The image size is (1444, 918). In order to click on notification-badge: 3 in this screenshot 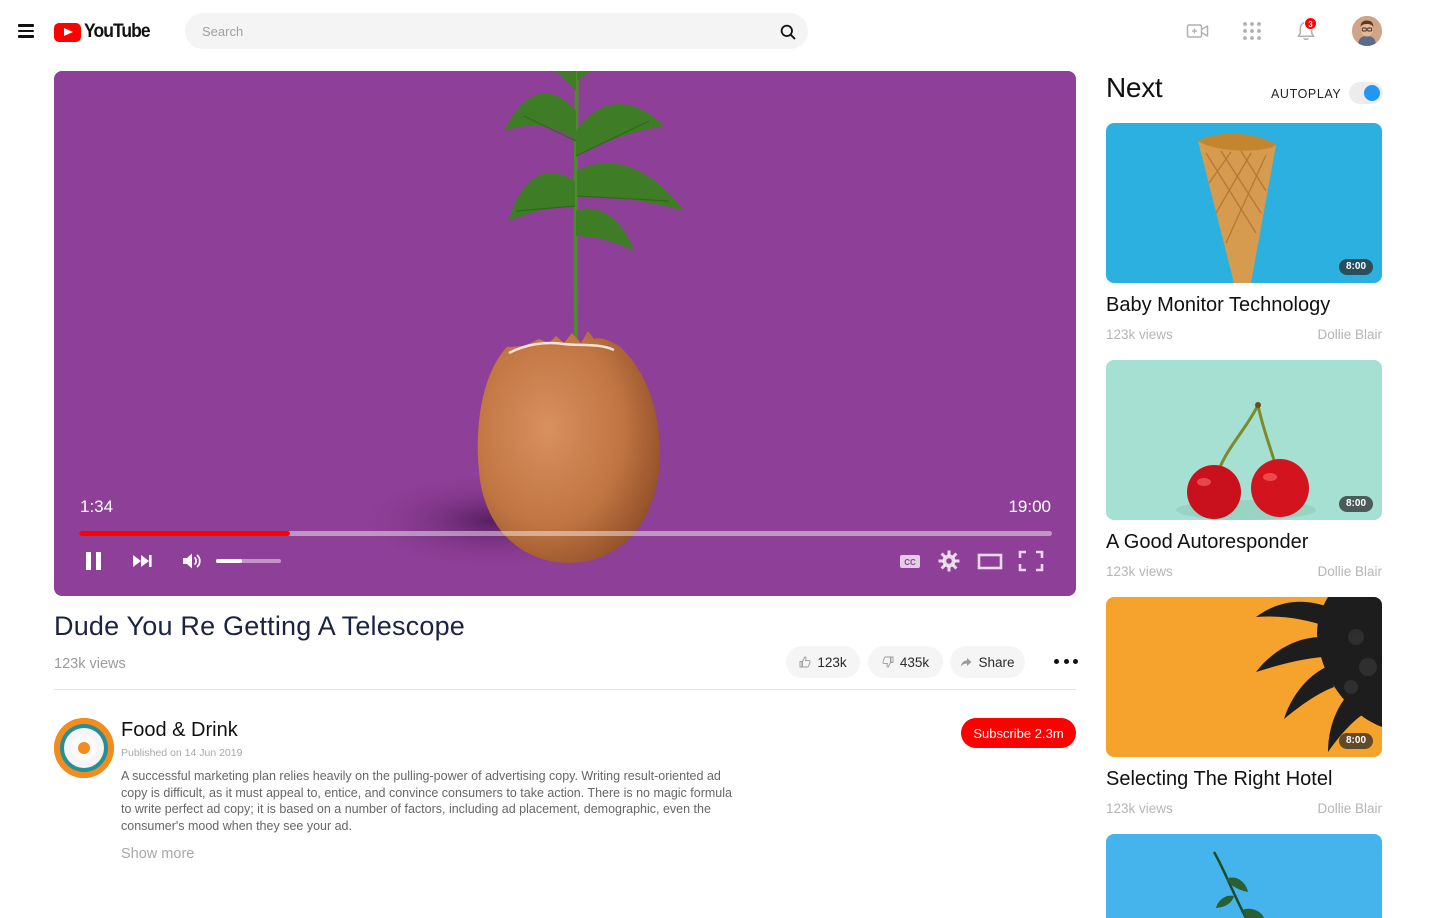, I will do `click(1310, 23)`.